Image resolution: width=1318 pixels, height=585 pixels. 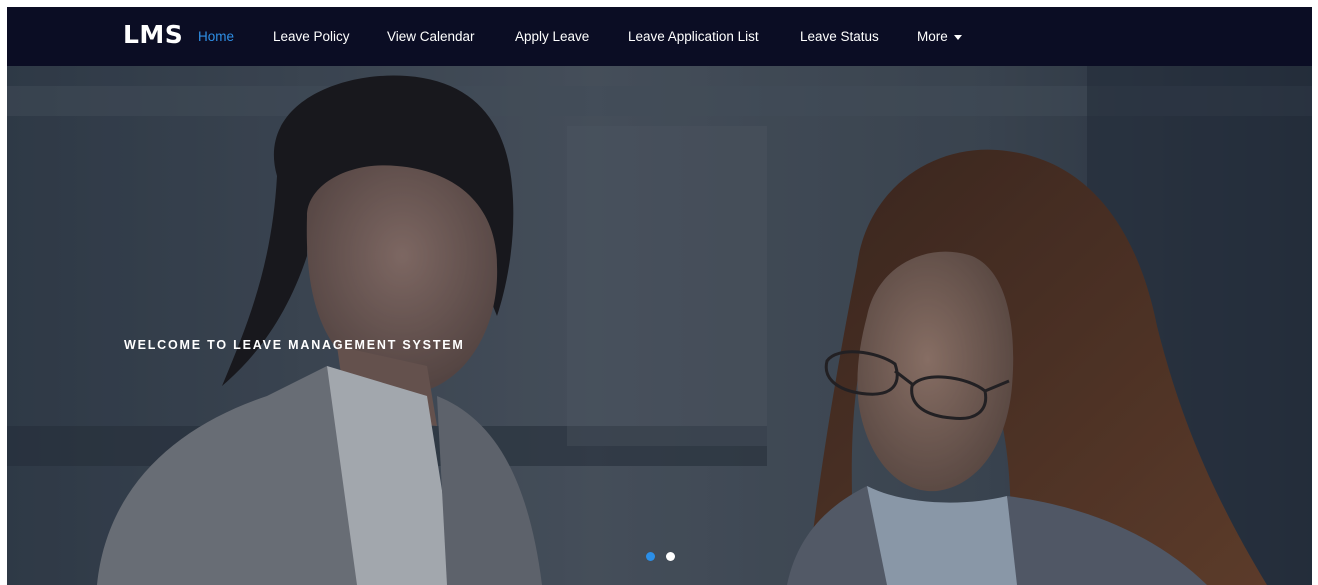 What do you see at coordinates (294, 345) in the screenshot?
I see `hero-caption: WELCOME TO LEAVE MANAGEMENT SYSTEM` at bounding box center [294, 345].